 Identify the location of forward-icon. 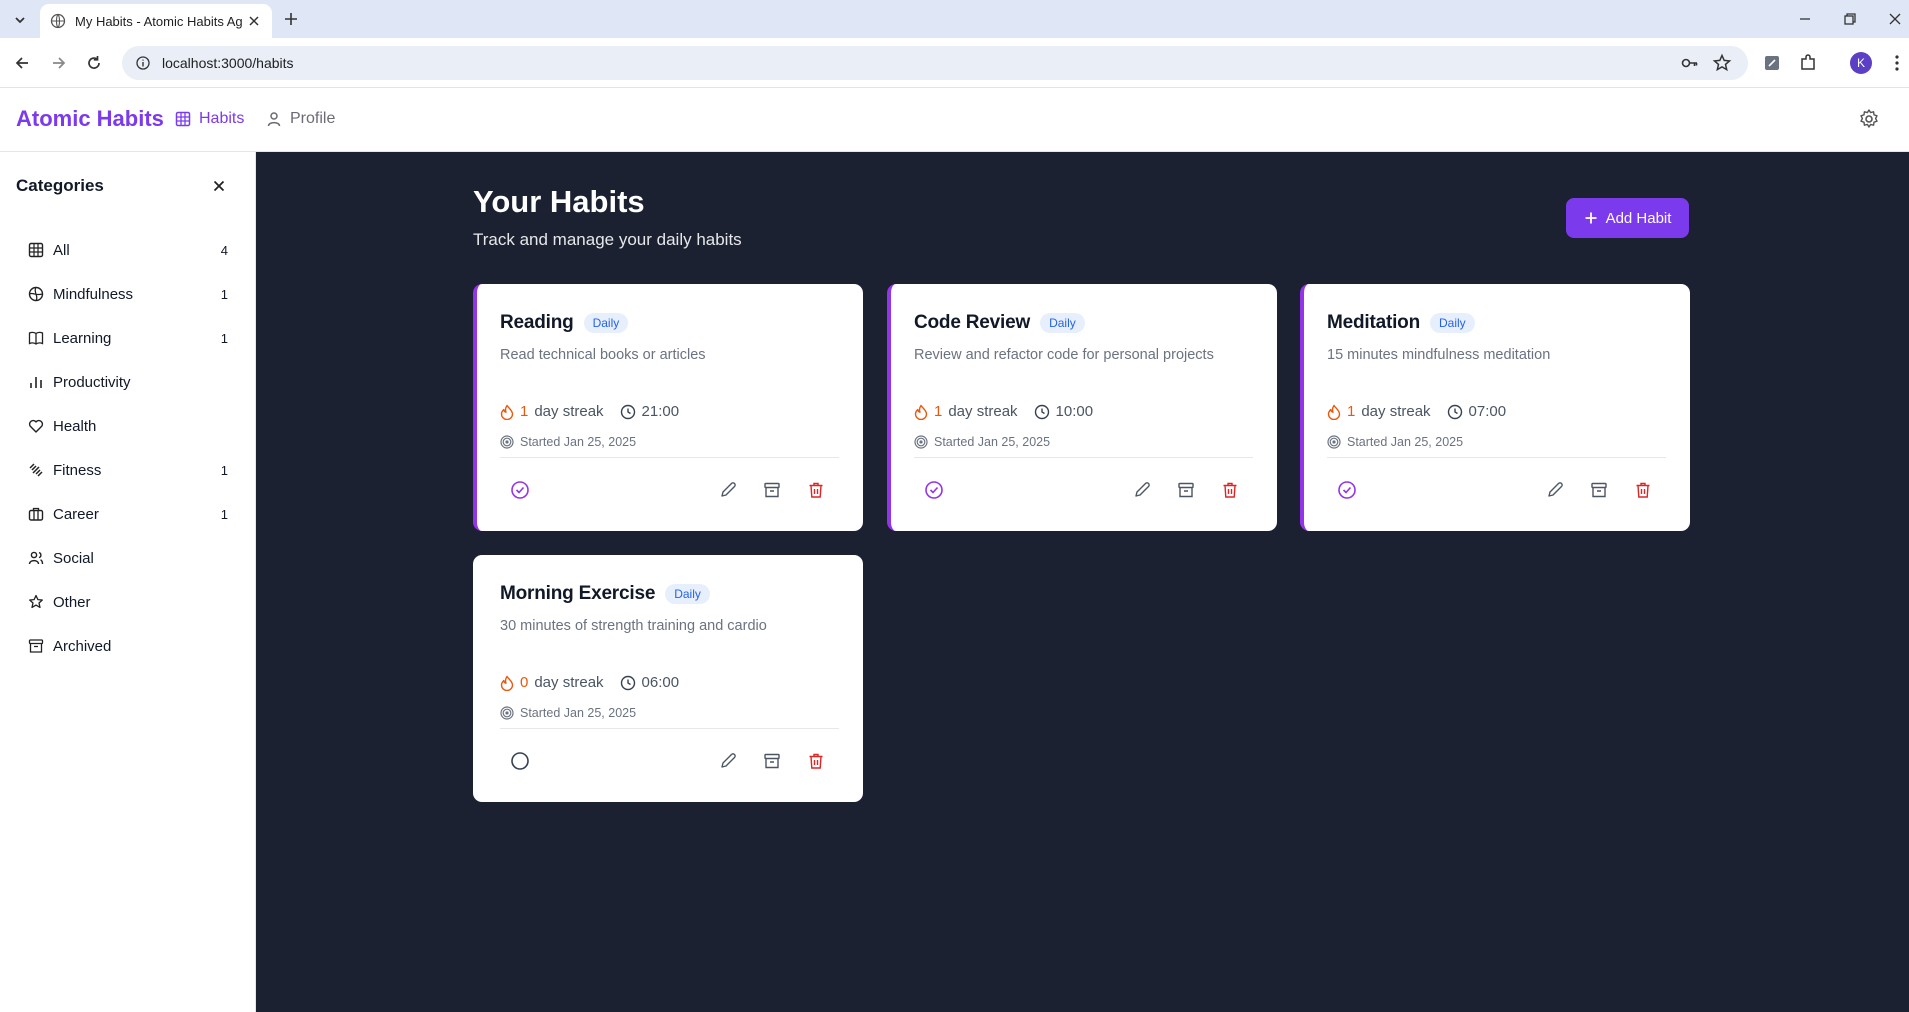
(59, 63).